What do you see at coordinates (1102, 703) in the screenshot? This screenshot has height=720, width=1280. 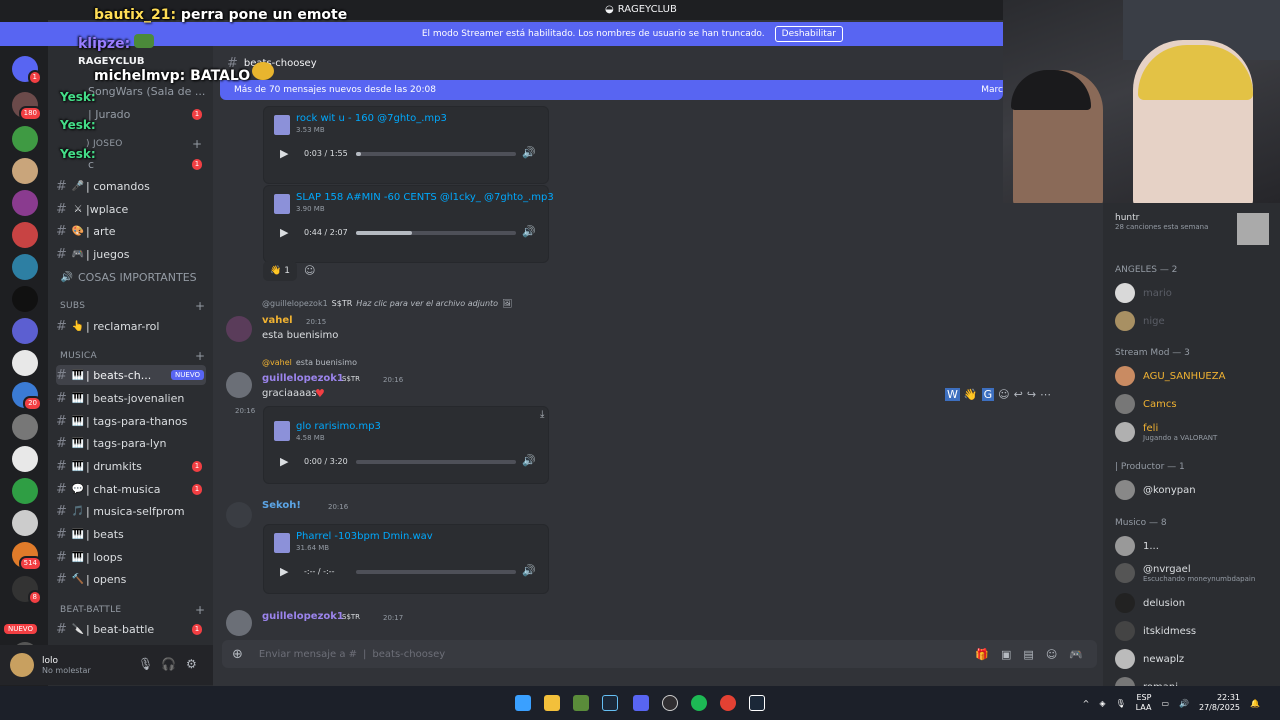 I see `shield-icon: ◈` at bounding box center [1102, 703].